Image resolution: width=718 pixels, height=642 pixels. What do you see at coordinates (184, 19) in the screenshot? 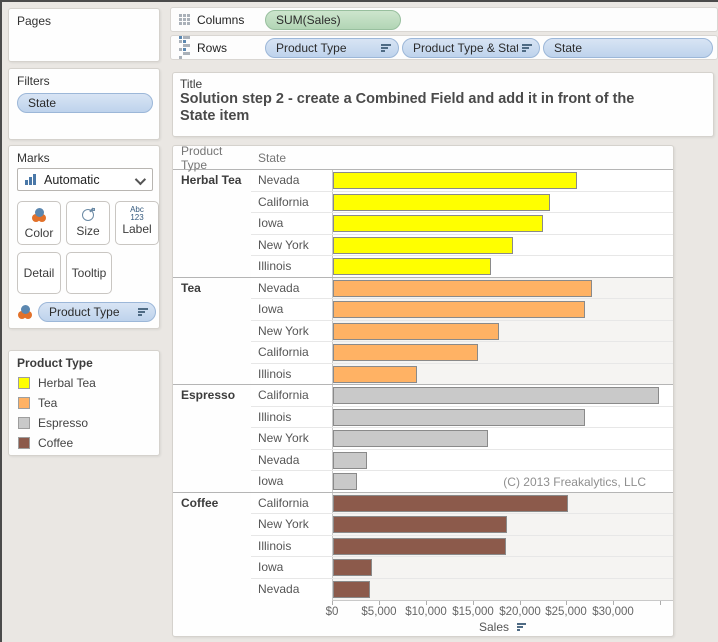
I see `columns-icon` at bounding box center [184, 19].